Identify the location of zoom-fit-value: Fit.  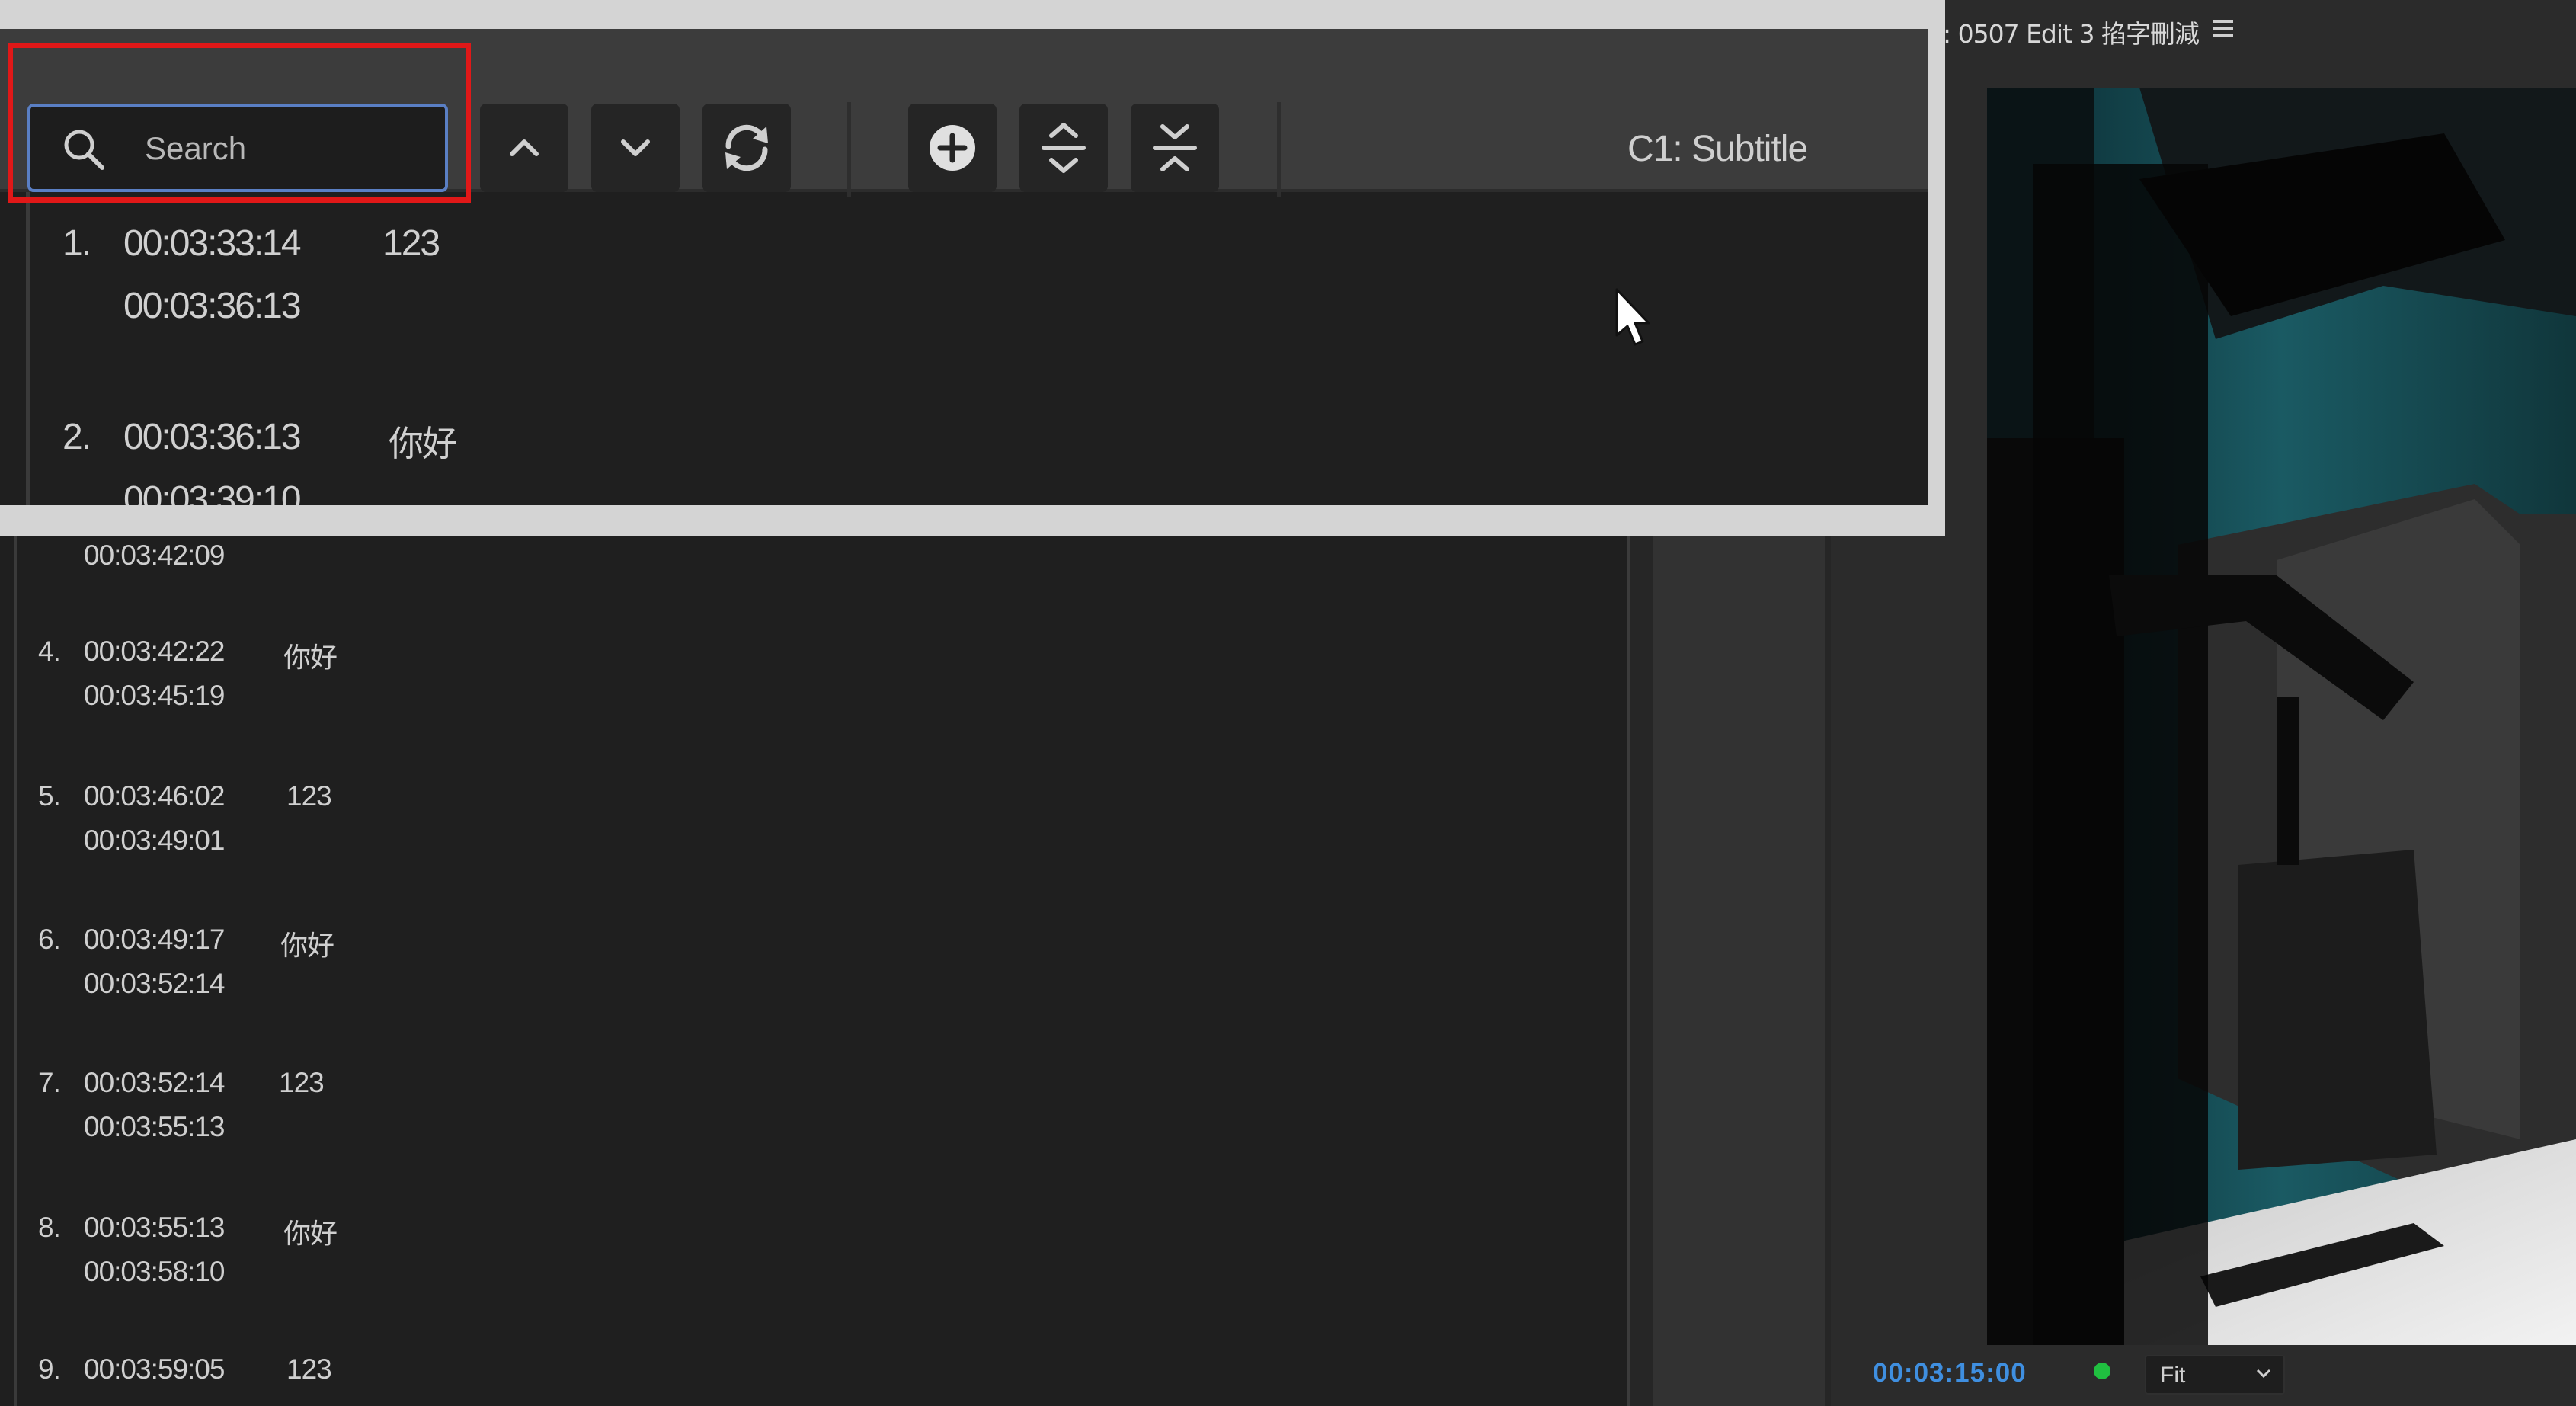
(2173, 1375).